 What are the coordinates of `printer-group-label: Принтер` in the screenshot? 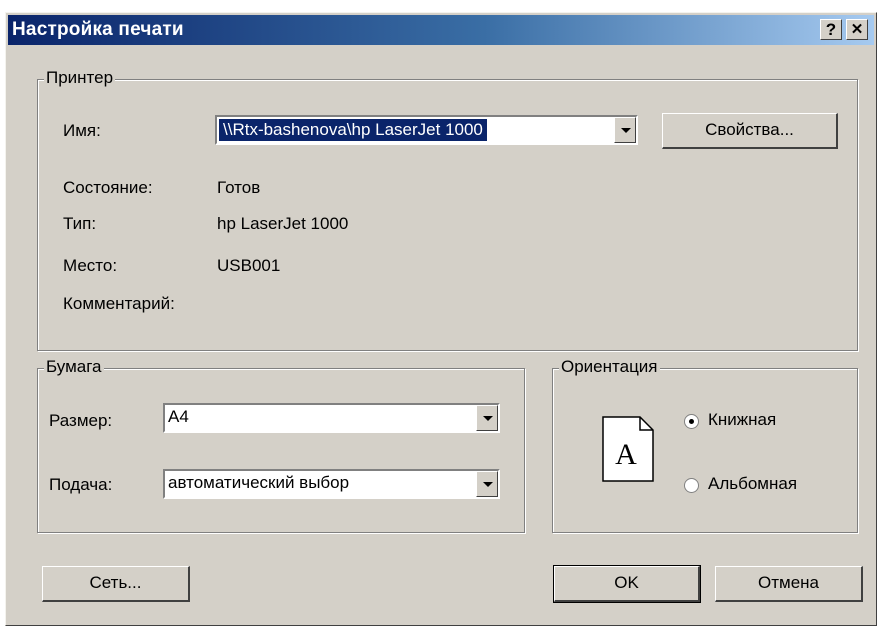 It's located at (80, 78).